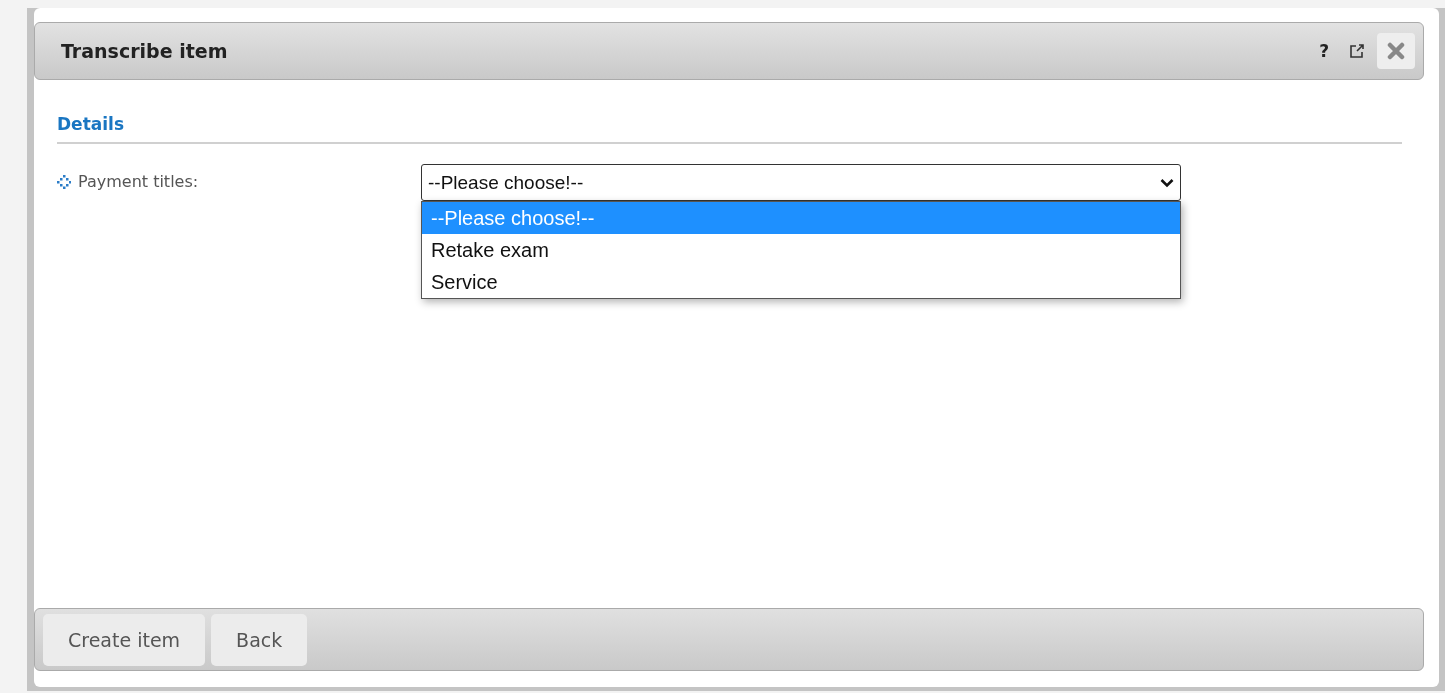 The height and width of the screenshot is (693, 1445). Describe the element at coordinates (1167, 182) in the screenshot. I see `chevron-down-icon` at that location.